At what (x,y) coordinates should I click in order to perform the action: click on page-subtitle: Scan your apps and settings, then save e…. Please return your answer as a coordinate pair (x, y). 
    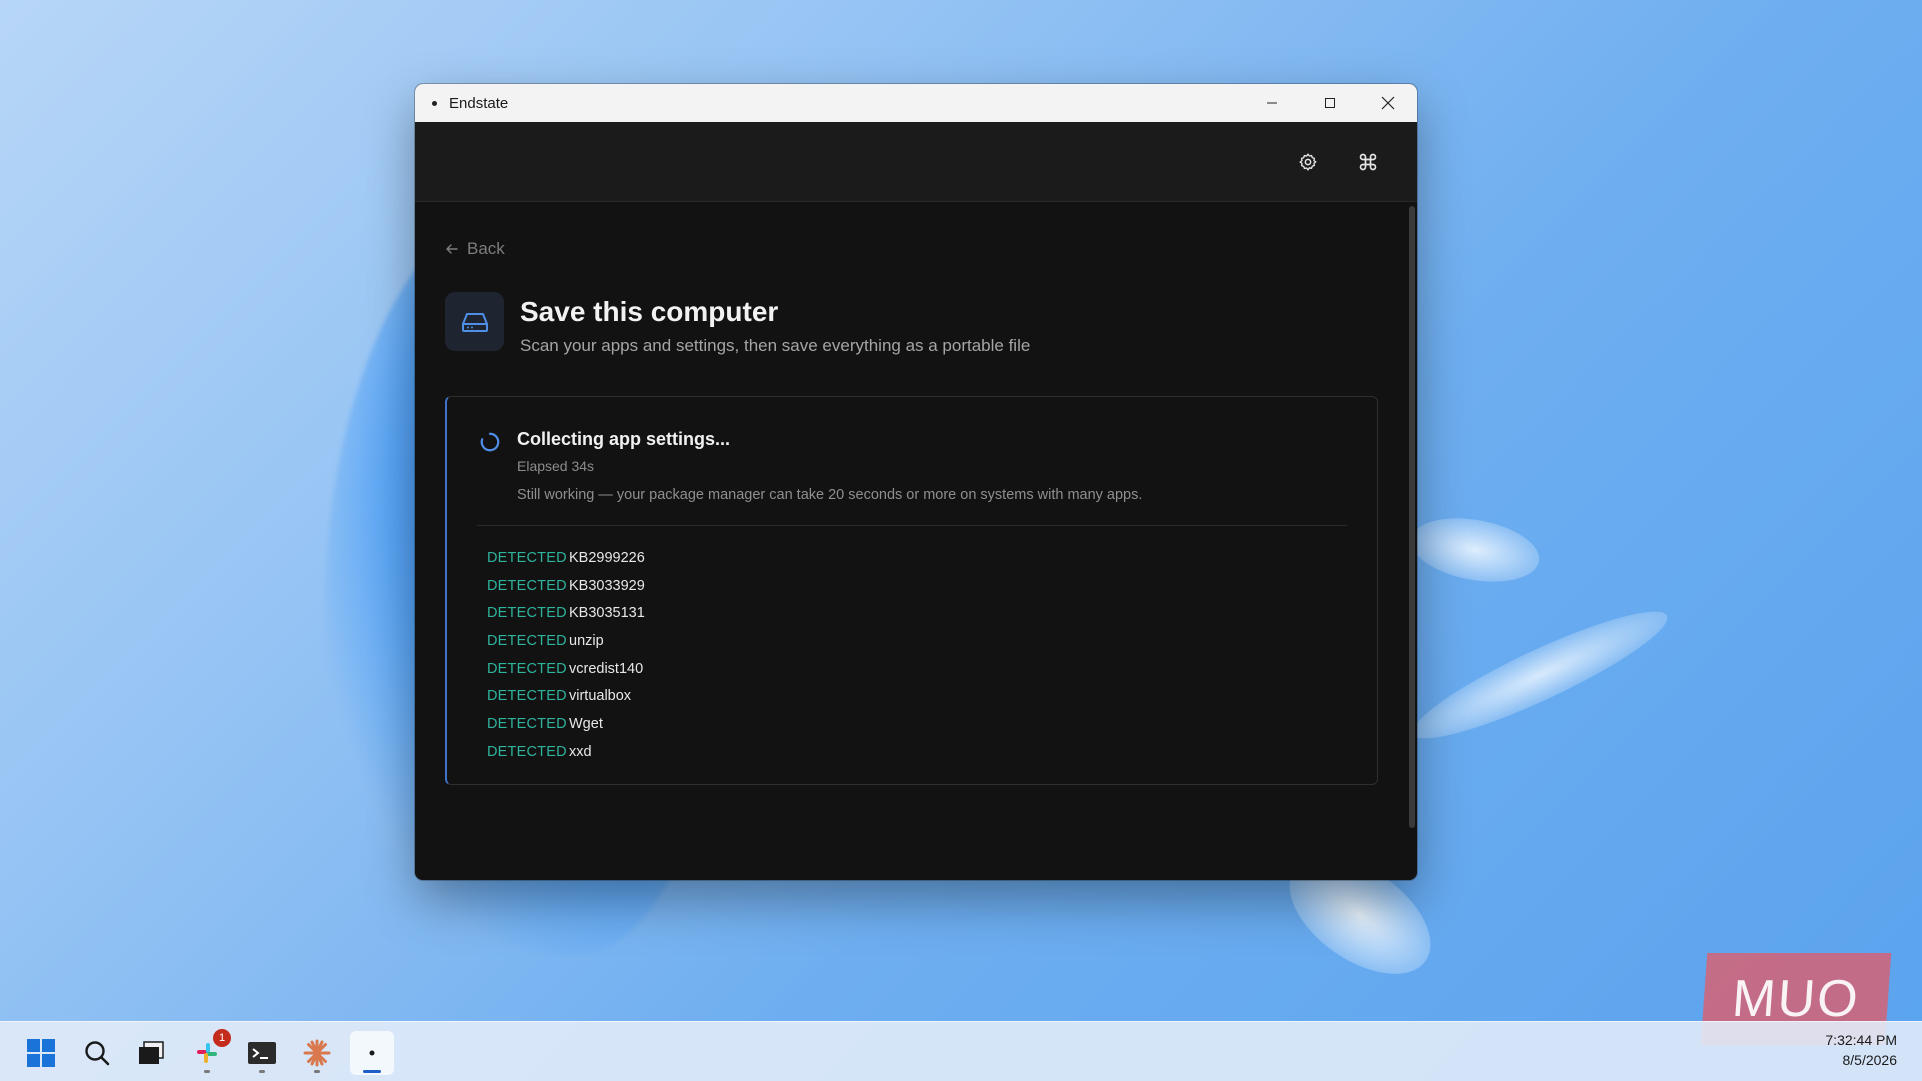
    Looking at the image, I should click on (775, 345).